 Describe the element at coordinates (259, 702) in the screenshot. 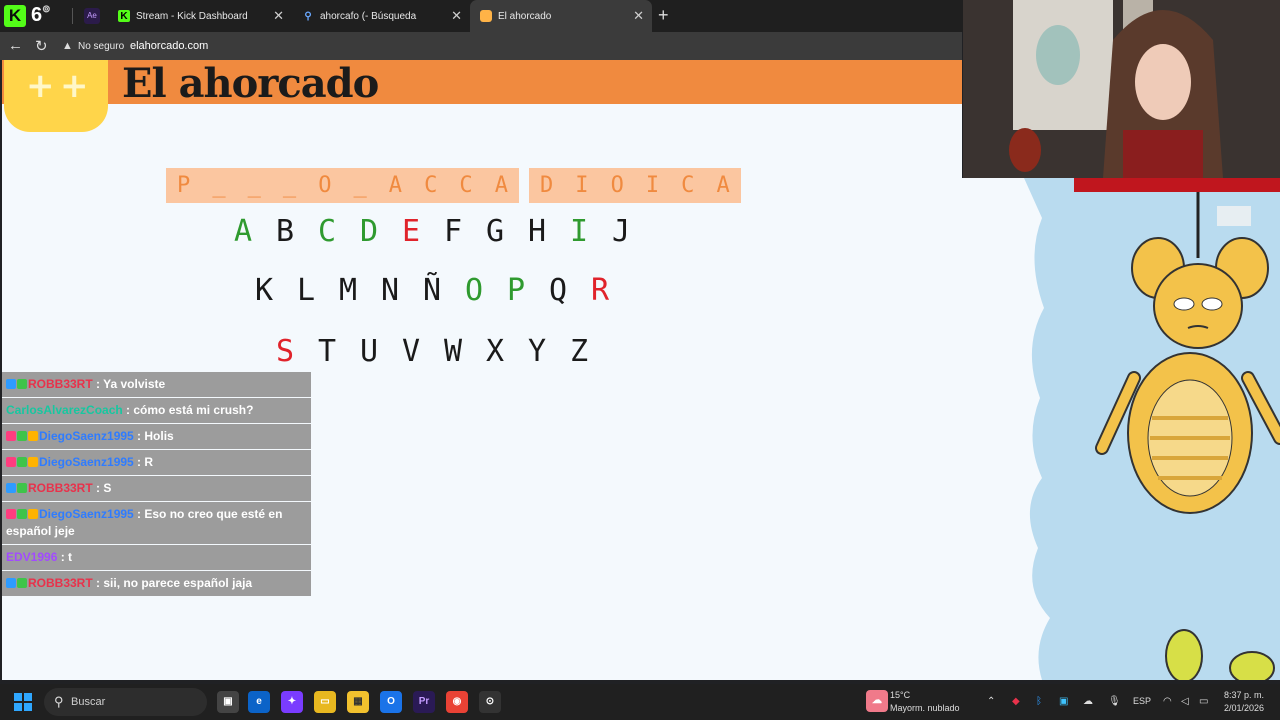

I see `edge-icon: e` at that location.